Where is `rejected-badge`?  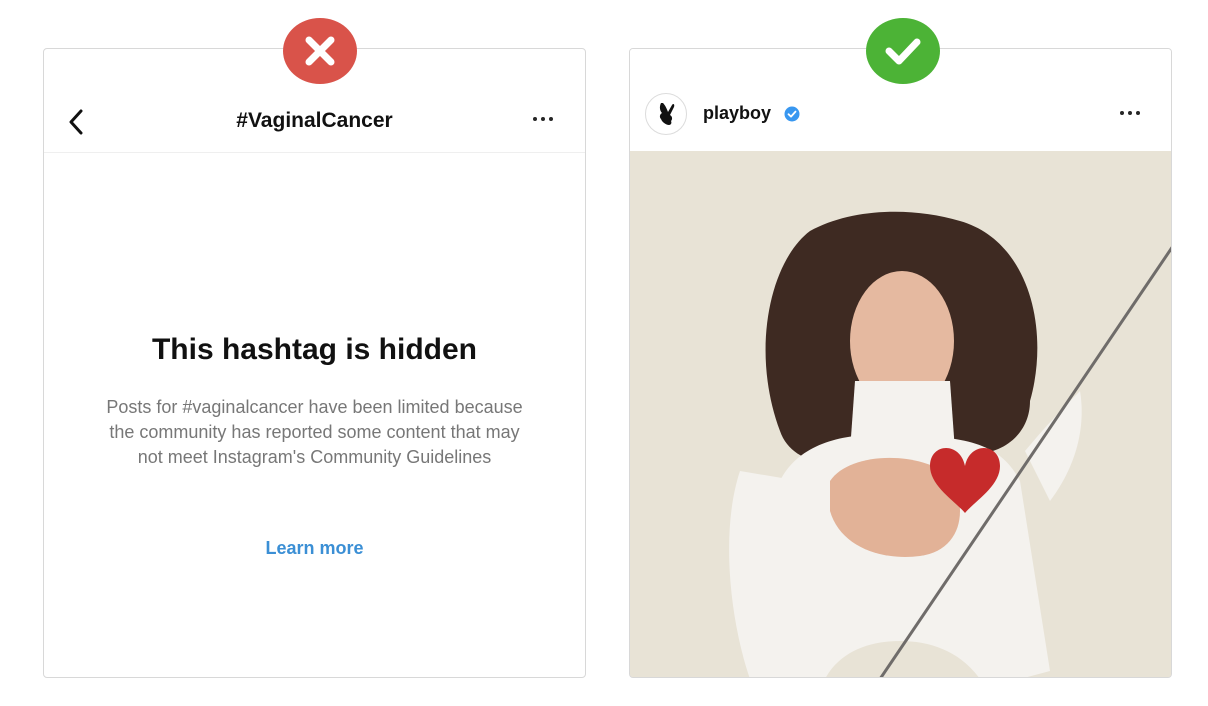
rejected-badge is located at coordinates (320, 51).